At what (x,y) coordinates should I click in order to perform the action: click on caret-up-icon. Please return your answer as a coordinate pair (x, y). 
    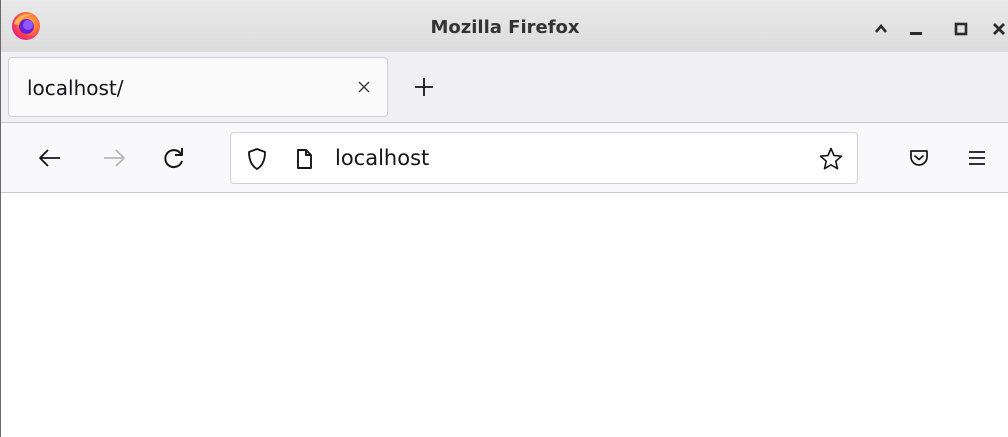
    Looking at the image, I should click on (881, 29).